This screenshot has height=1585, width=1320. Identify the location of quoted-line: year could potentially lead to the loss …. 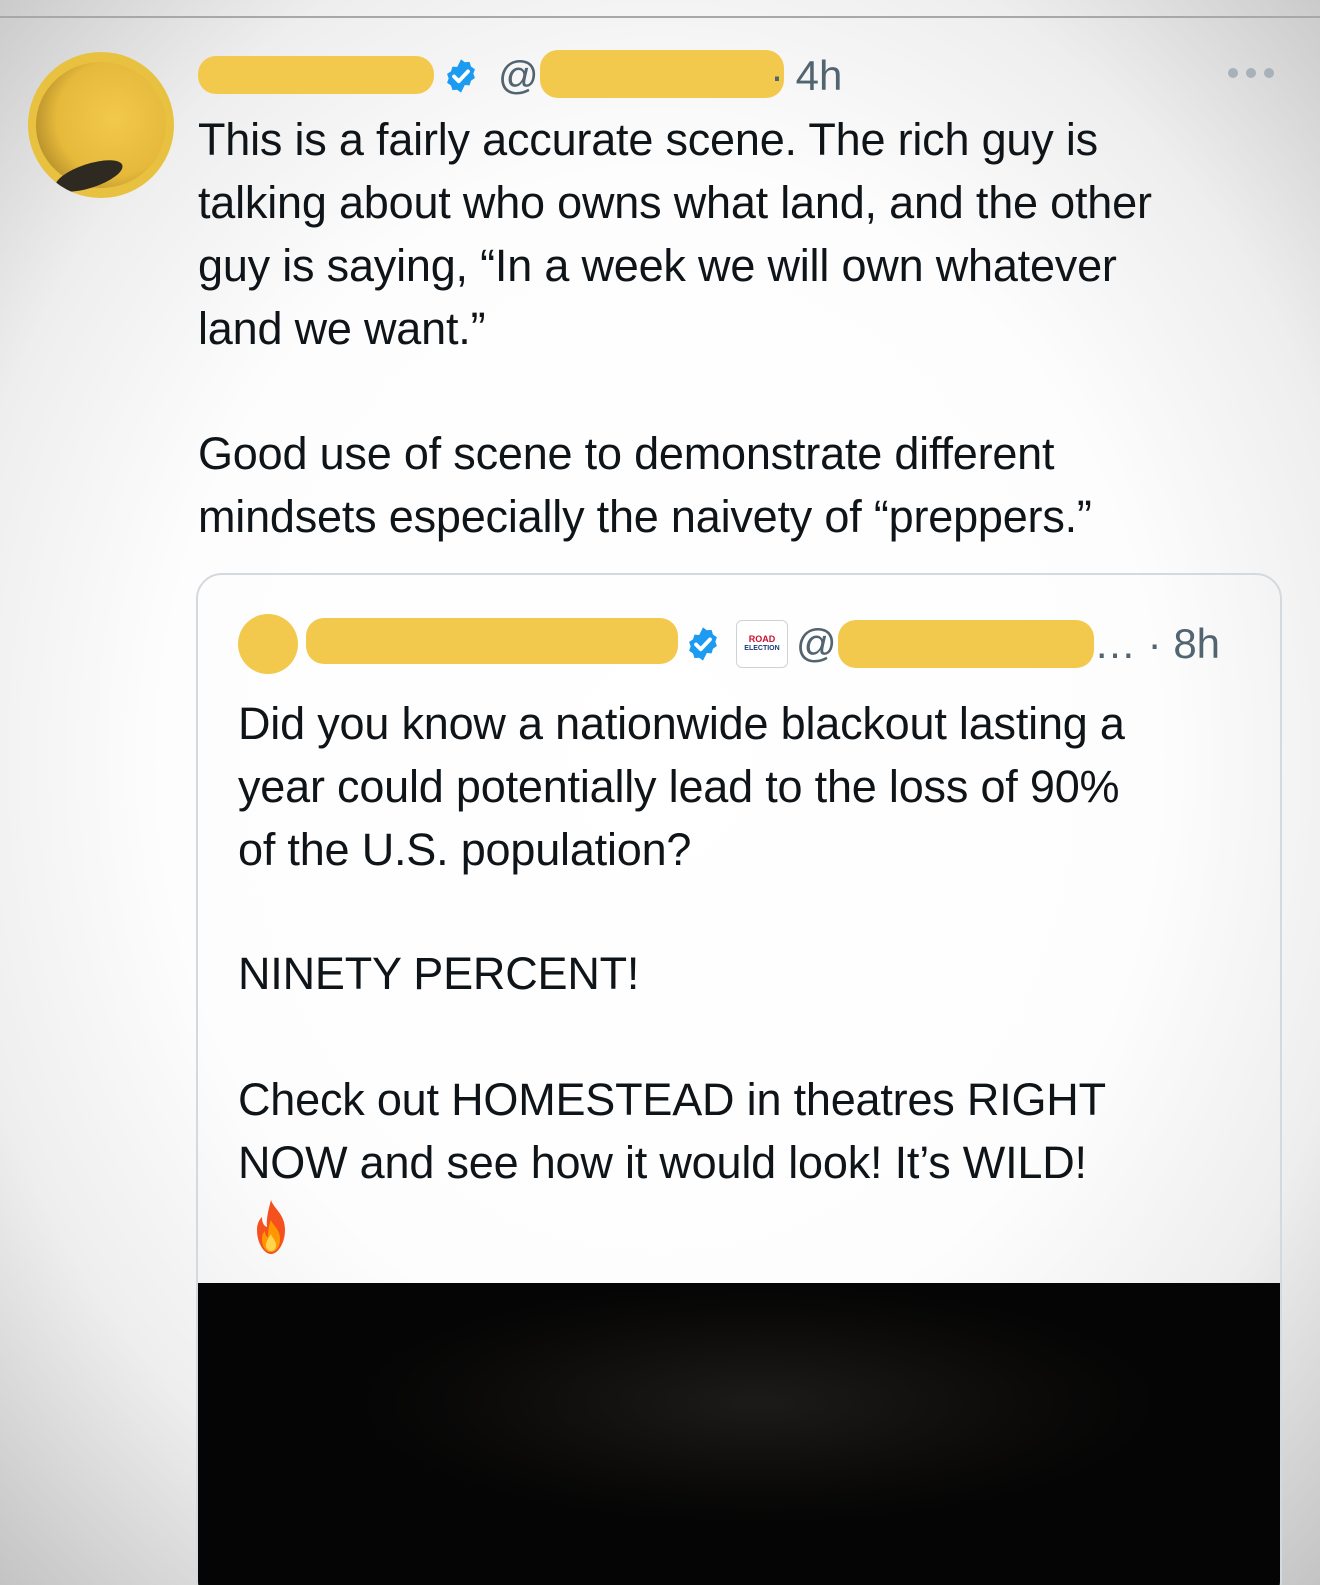
(679, 786).